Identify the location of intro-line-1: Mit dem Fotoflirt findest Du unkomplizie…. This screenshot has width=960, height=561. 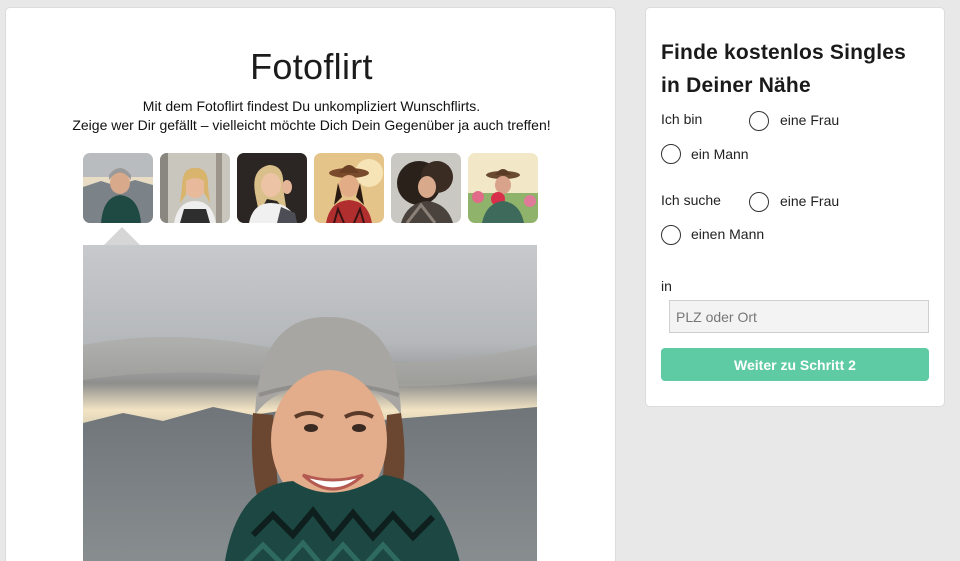
(311, 106).